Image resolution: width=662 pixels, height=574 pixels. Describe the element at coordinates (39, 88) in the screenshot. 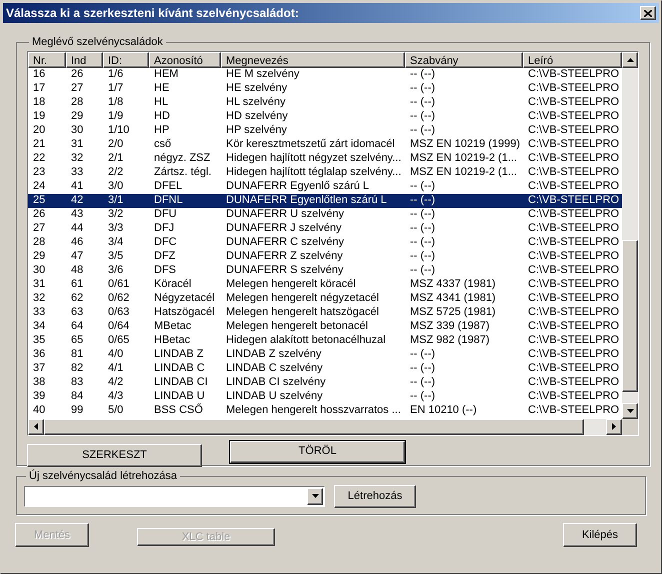

I see `table-cell: 17` at that location.